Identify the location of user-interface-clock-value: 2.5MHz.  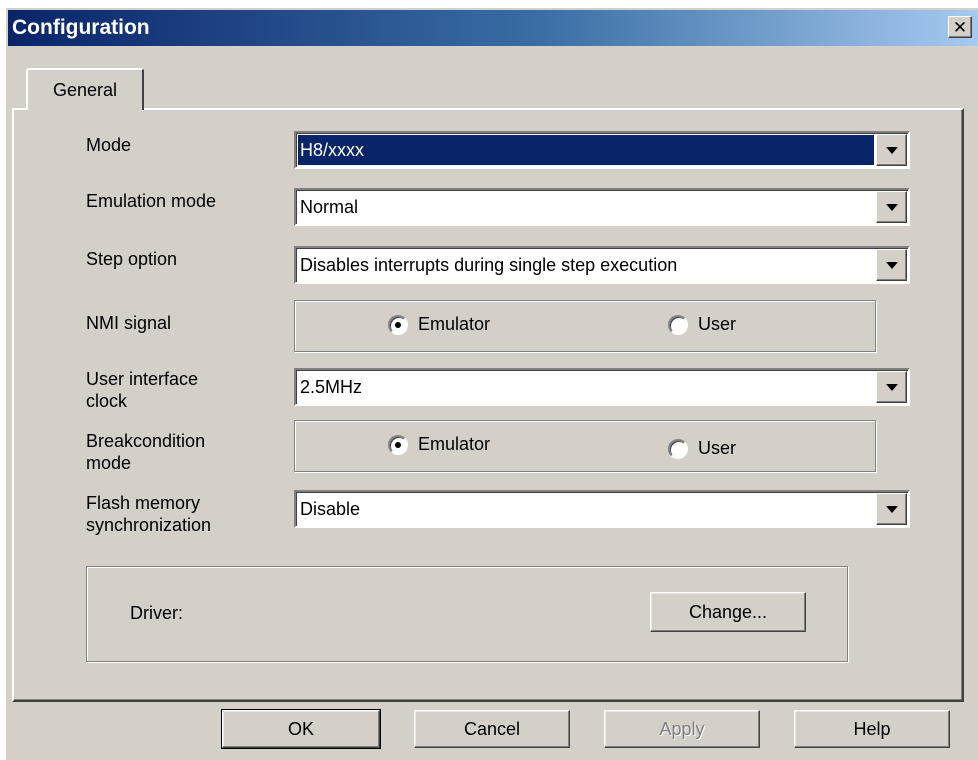
(331, 387).